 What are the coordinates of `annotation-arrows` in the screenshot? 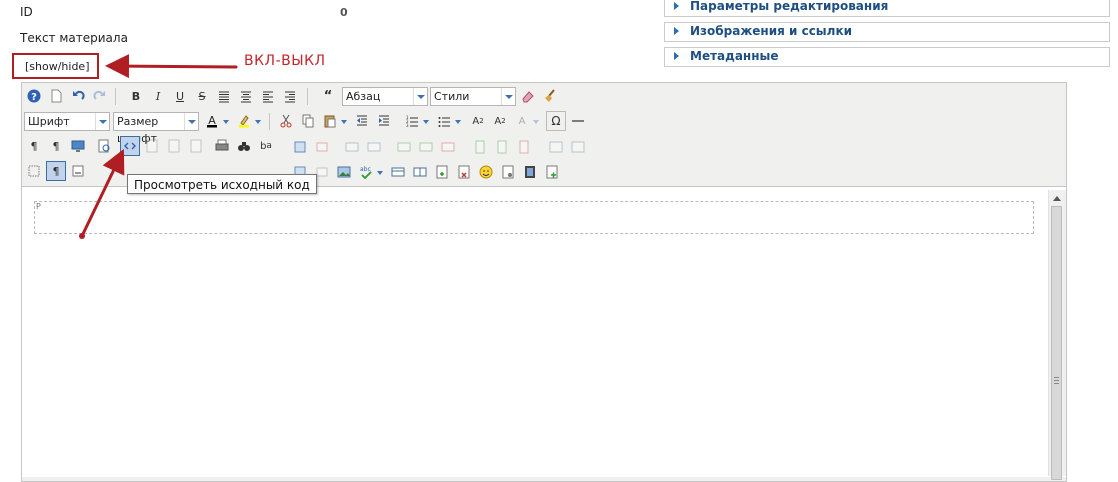 It's located at (158, 146).